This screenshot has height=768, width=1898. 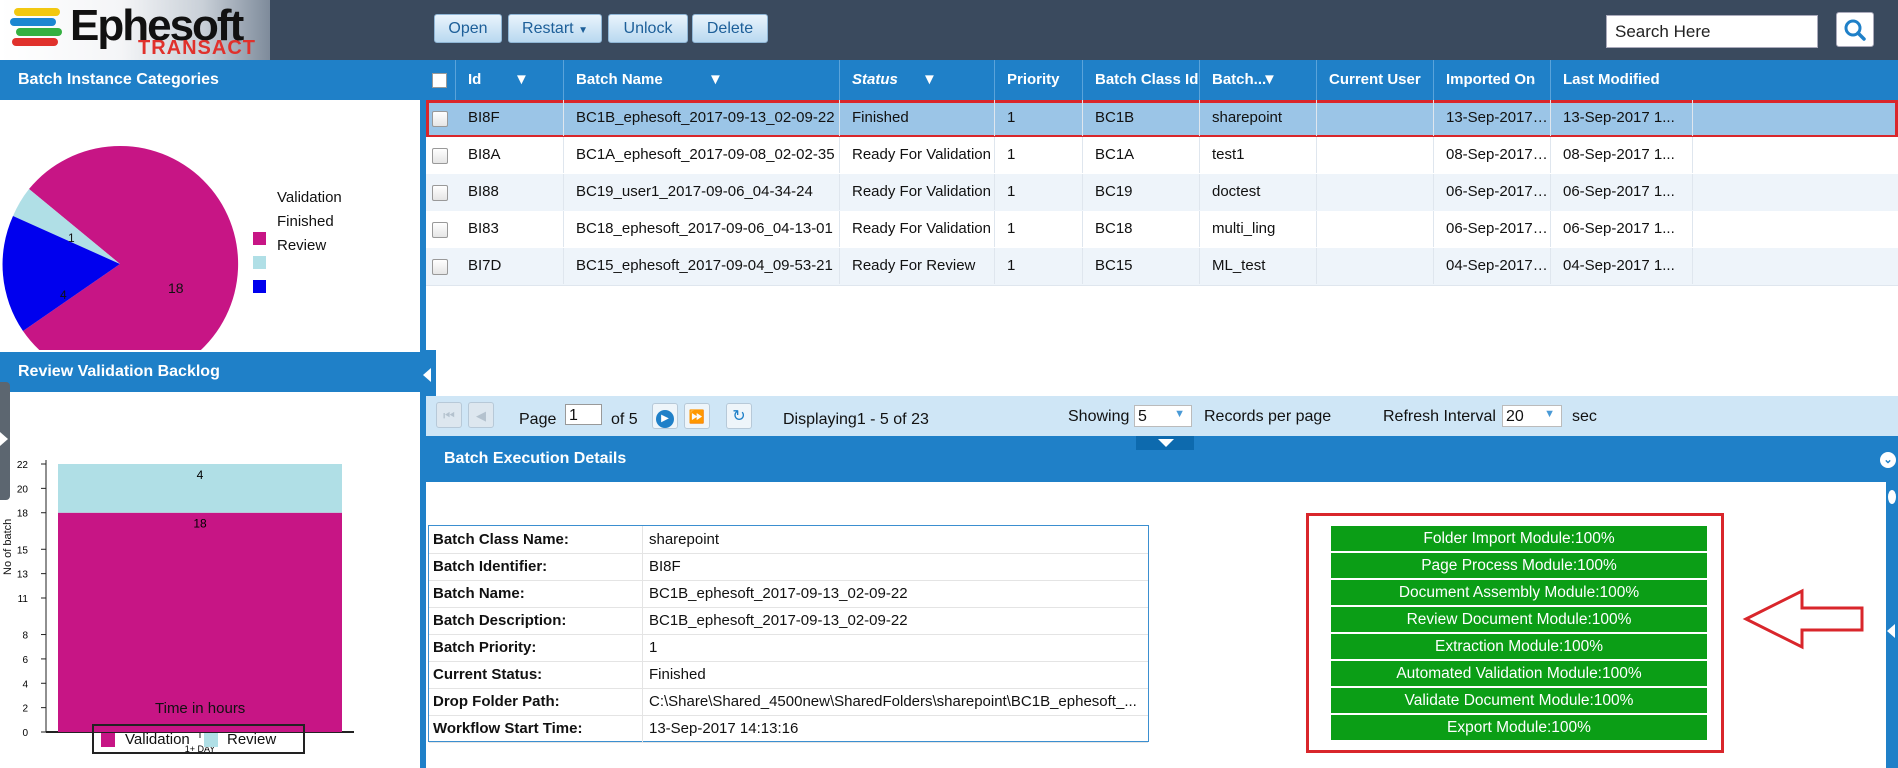 I want to click on col-current-user: Current User, so click(x=1375, y=80).